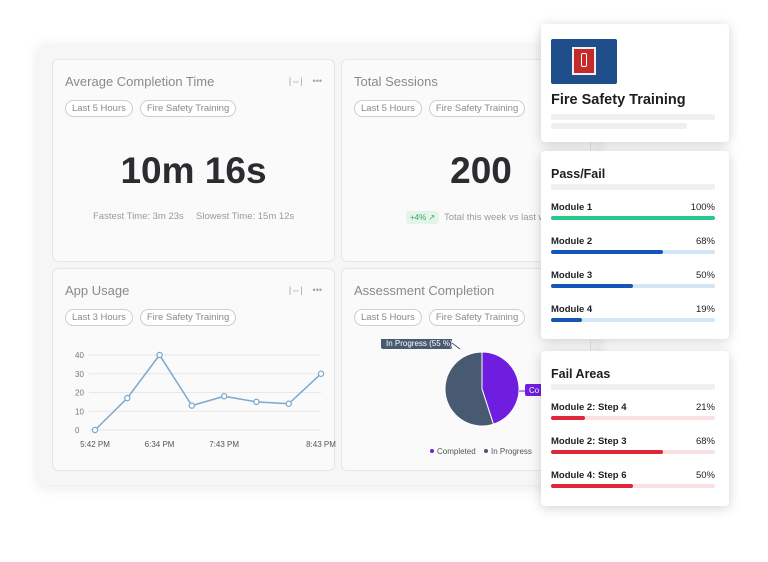 The width and height of the screenshot is (768, 562). What do you see at coordinates (424, 290) in the screenshot?
I see `card-title: Assessment Completion` at bounding box center [424, 290].